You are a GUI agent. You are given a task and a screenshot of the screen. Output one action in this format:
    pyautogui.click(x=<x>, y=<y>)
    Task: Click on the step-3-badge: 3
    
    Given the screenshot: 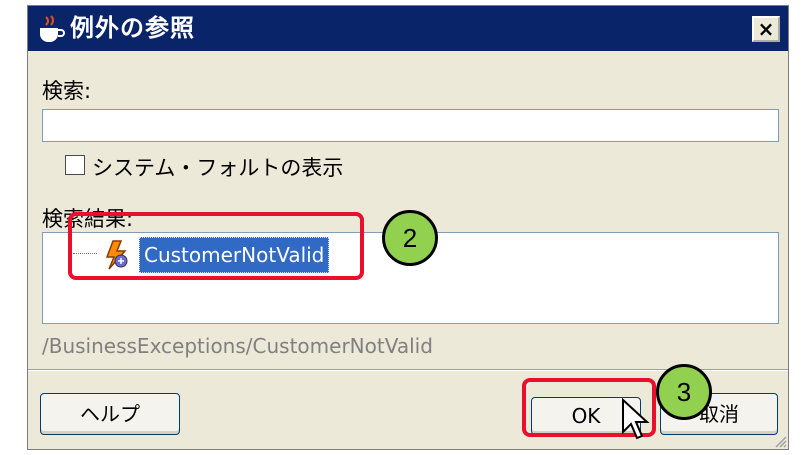 What is the action you would take?
    pyautogui.click(x=684, y=392)
    